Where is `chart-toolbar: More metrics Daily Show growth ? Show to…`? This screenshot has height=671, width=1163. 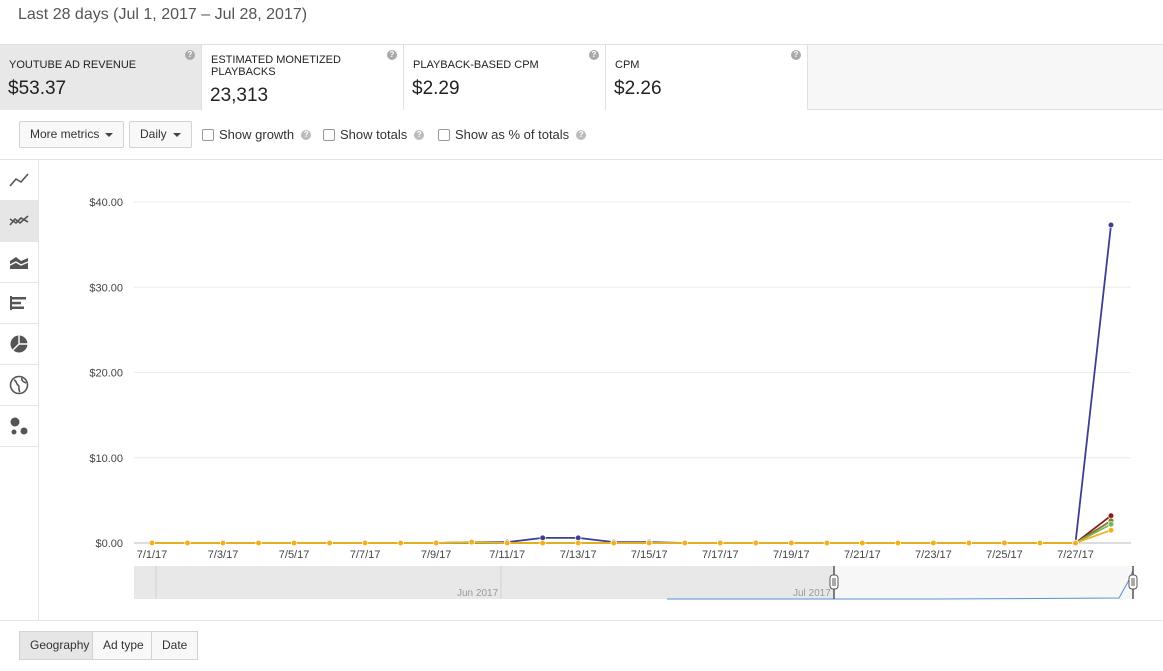
chart-toolbar: More metrics Daily Show growth ? Show to… is located at coordinates (581, 135).